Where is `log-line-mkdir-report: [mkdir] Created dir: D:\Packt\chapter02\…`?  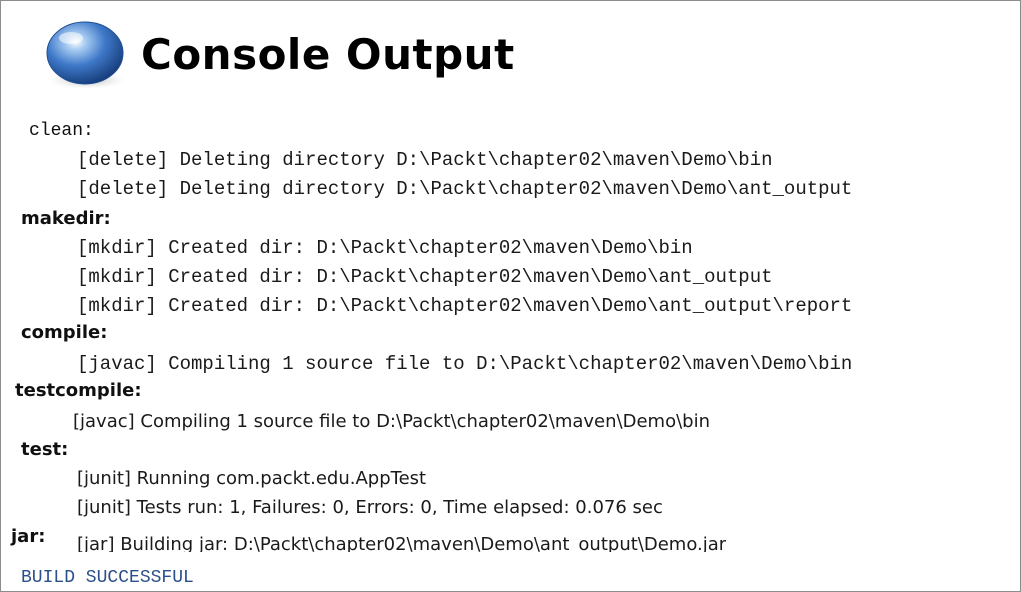
log-line-mkdir-report: [mkdir] Created dir: D:\Packt\chapter02\… is located at coordinates (465, 306).